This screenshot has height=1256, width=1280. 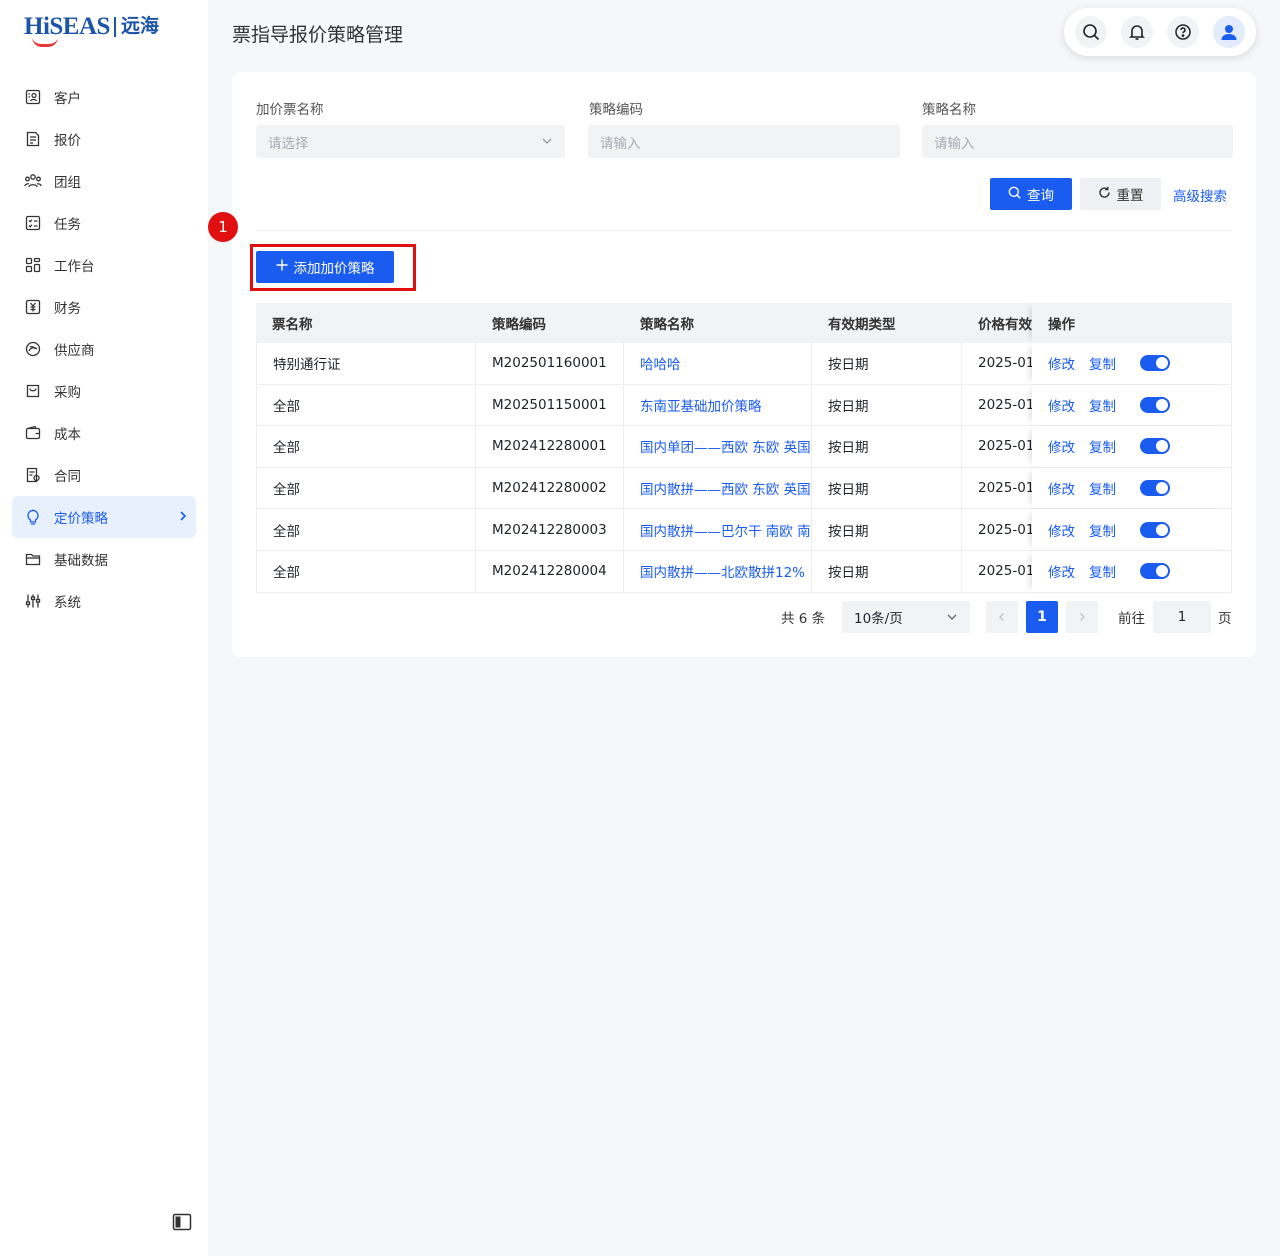 I want to click on sidebar-item-group: 团组, so click(x=104, y=181).